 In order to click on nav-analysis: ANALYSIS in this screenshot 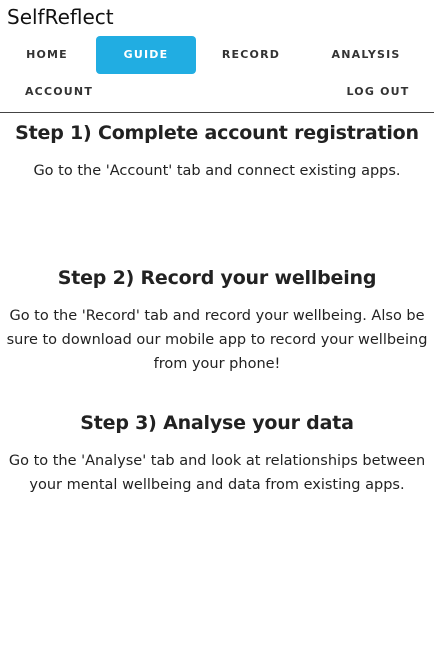, I will do `click(366, 55)`.